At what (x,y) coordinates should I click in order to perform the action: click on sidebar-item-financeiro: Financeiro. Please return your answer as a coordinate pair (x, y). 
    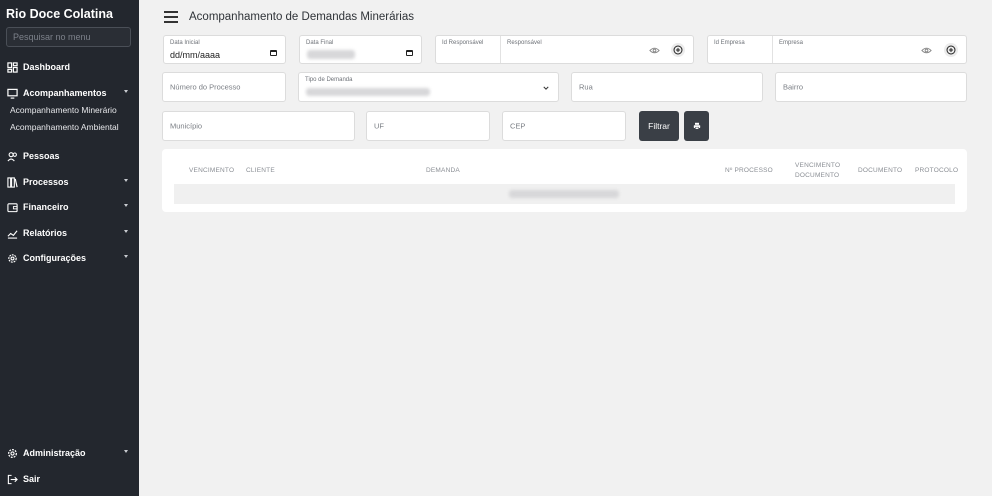
    Looking at the image, I should click on (70, 207).